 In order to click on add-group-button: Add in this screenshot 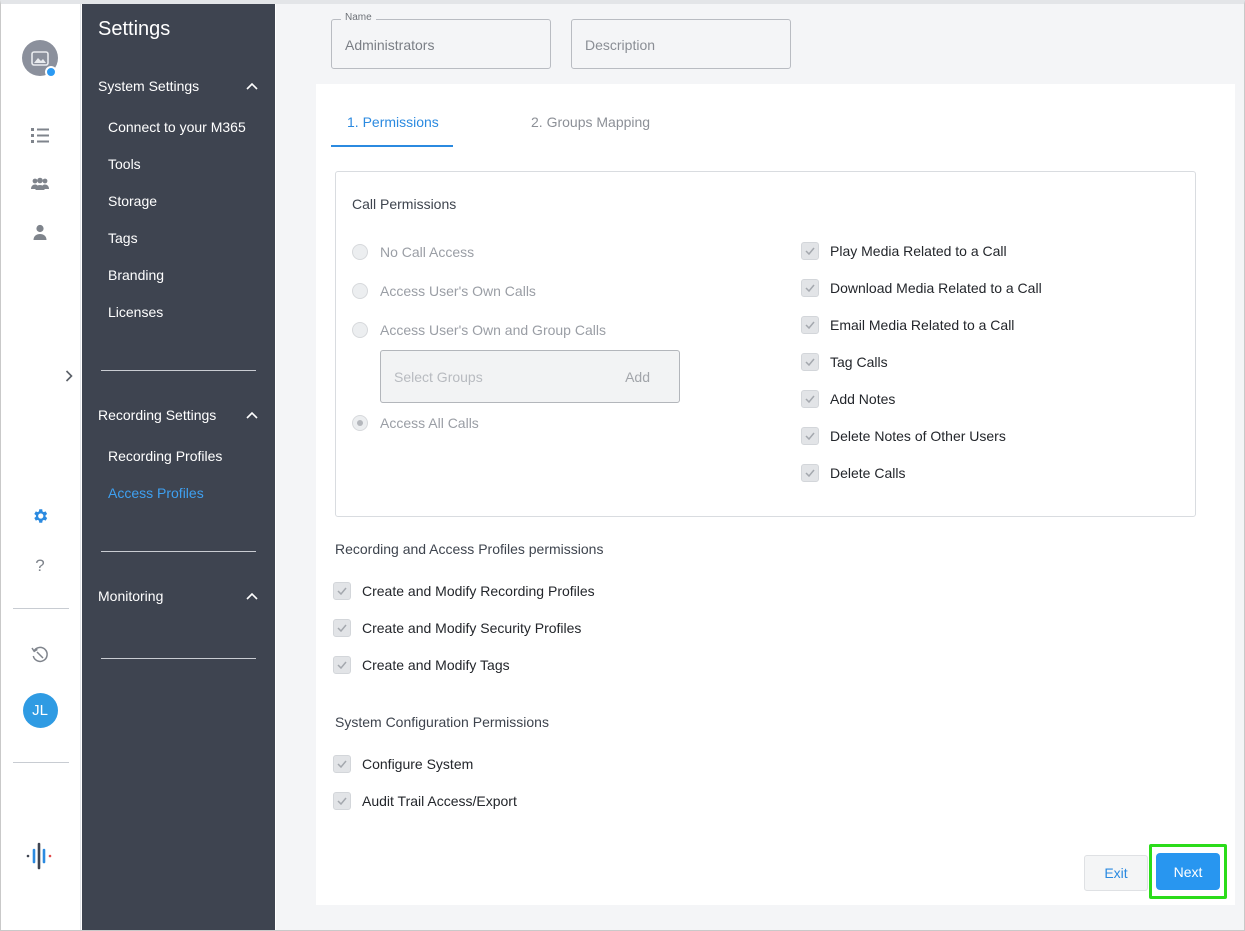, I will do `click(637, 377)`.